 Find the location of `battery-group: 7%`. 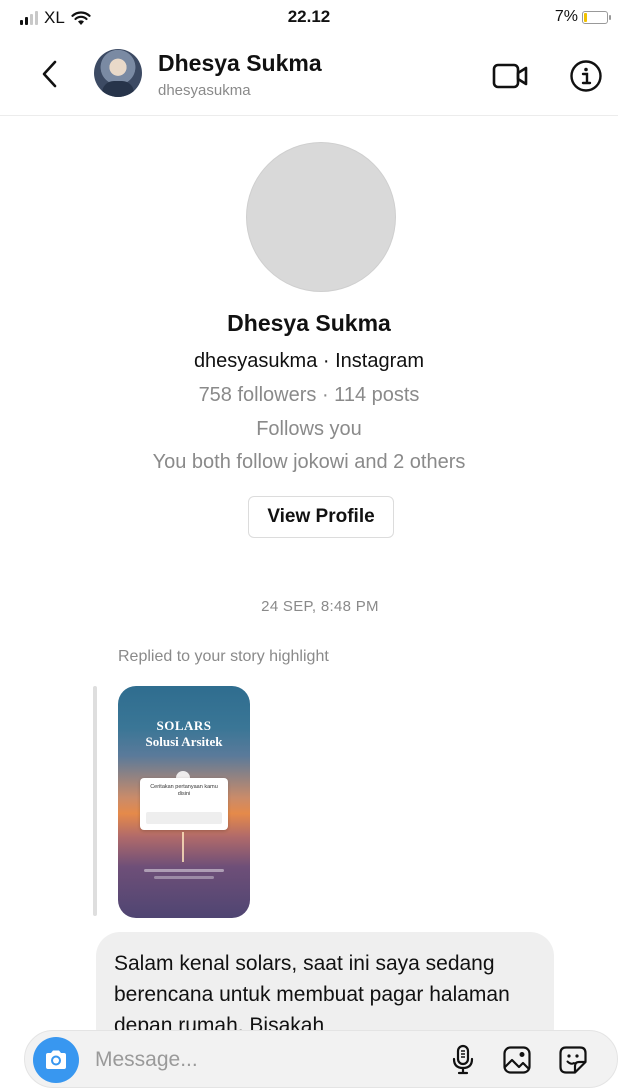

battery-group: 7% is located at coordinates (582, 17).